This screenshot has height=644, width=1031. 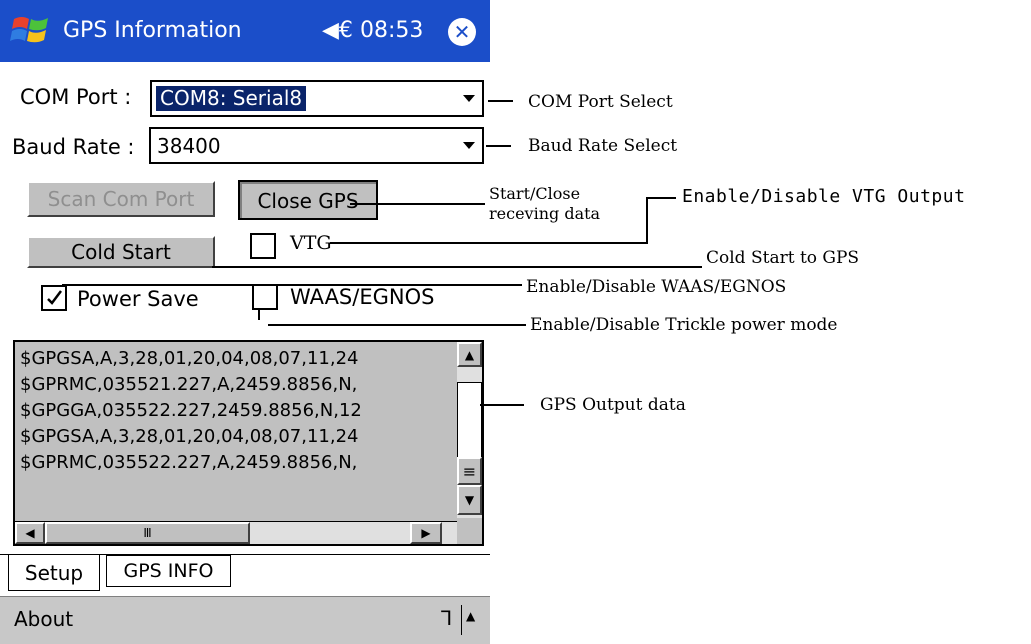 I want to click on about-menu: About, so click(x=43, y=619).